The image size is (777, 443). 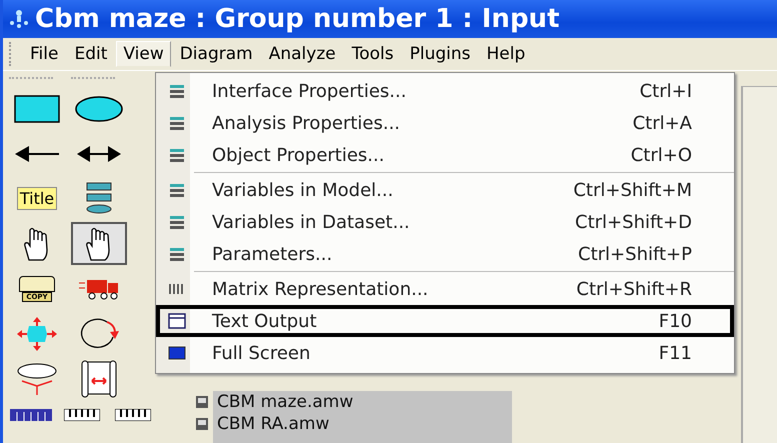 I want to click on menu-option: Interface Properties... Ctrl+I, so click(x=445, y=91).